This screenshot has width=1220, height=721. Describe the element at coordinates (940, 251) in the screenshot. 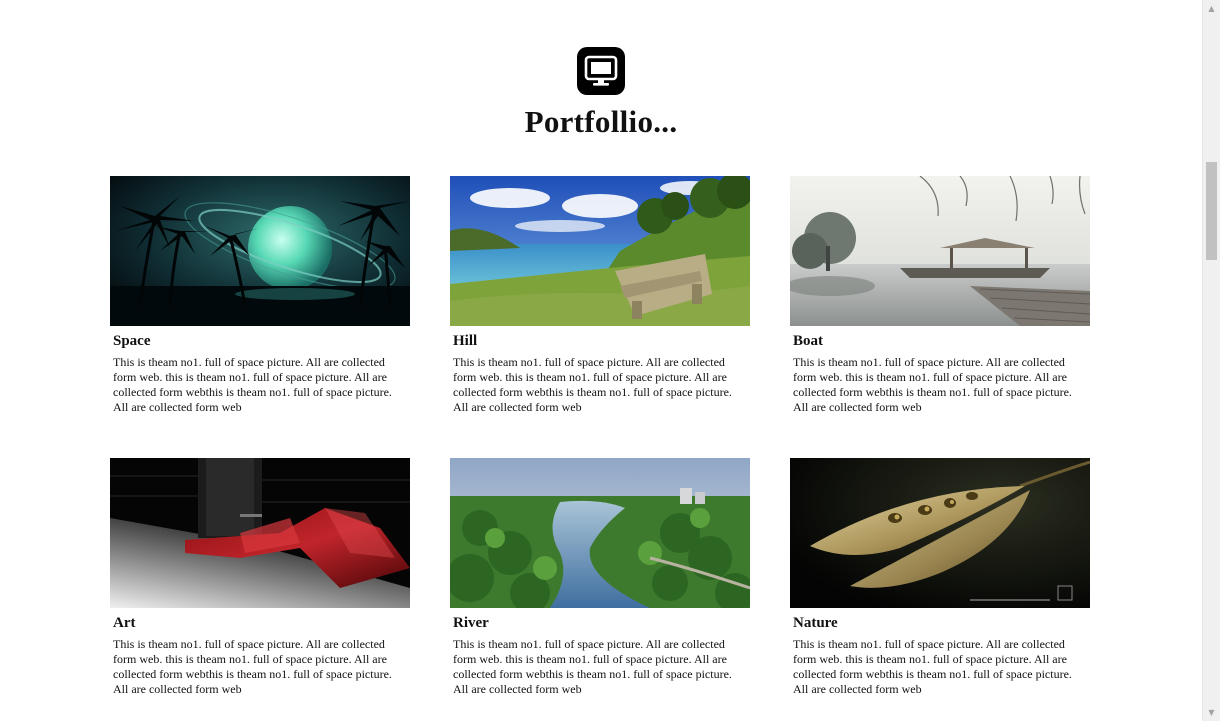

I see `boat-misty-lake-image` at that location.